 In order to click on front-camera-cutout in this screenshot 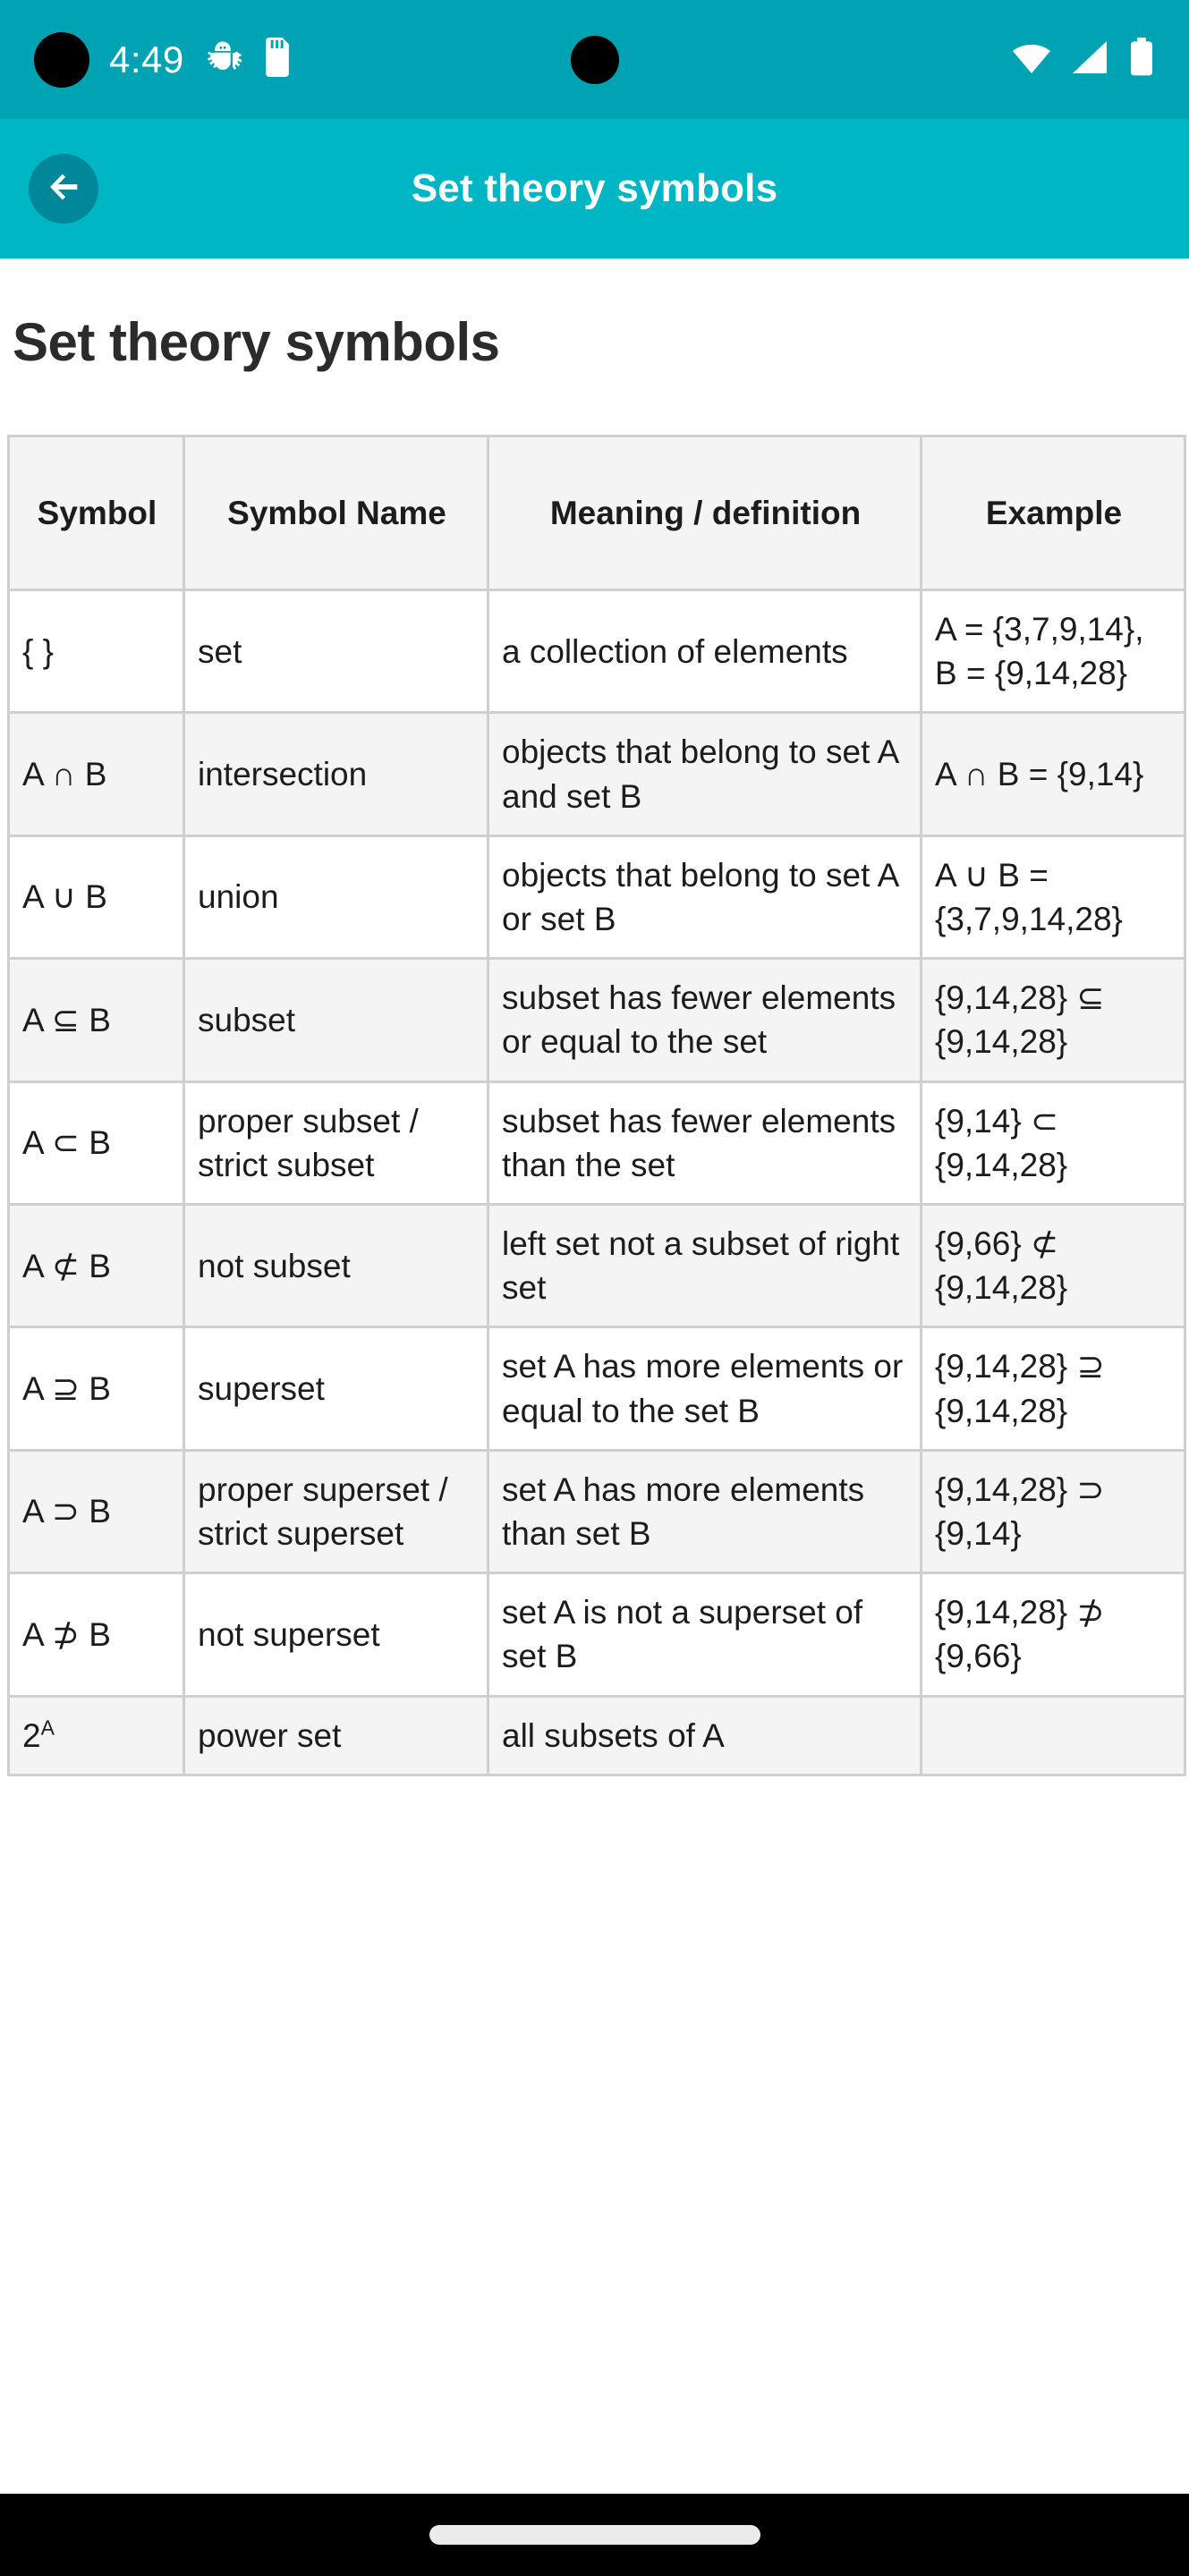, I will do `click(61, 59)`.